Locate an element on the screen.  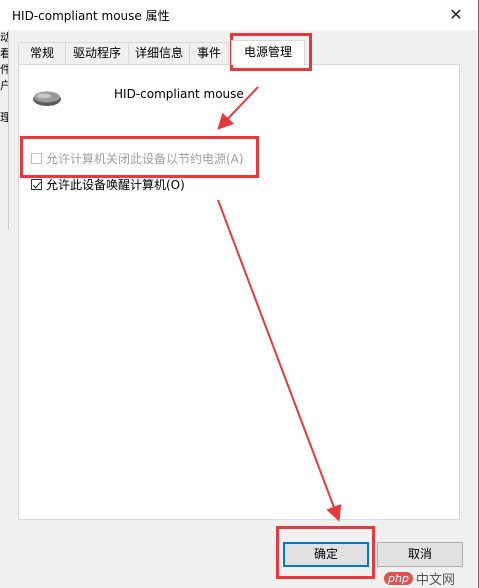
allow-wake-label: 允许此设备唤醒计算机(O) is located at coordinates (115, 184).